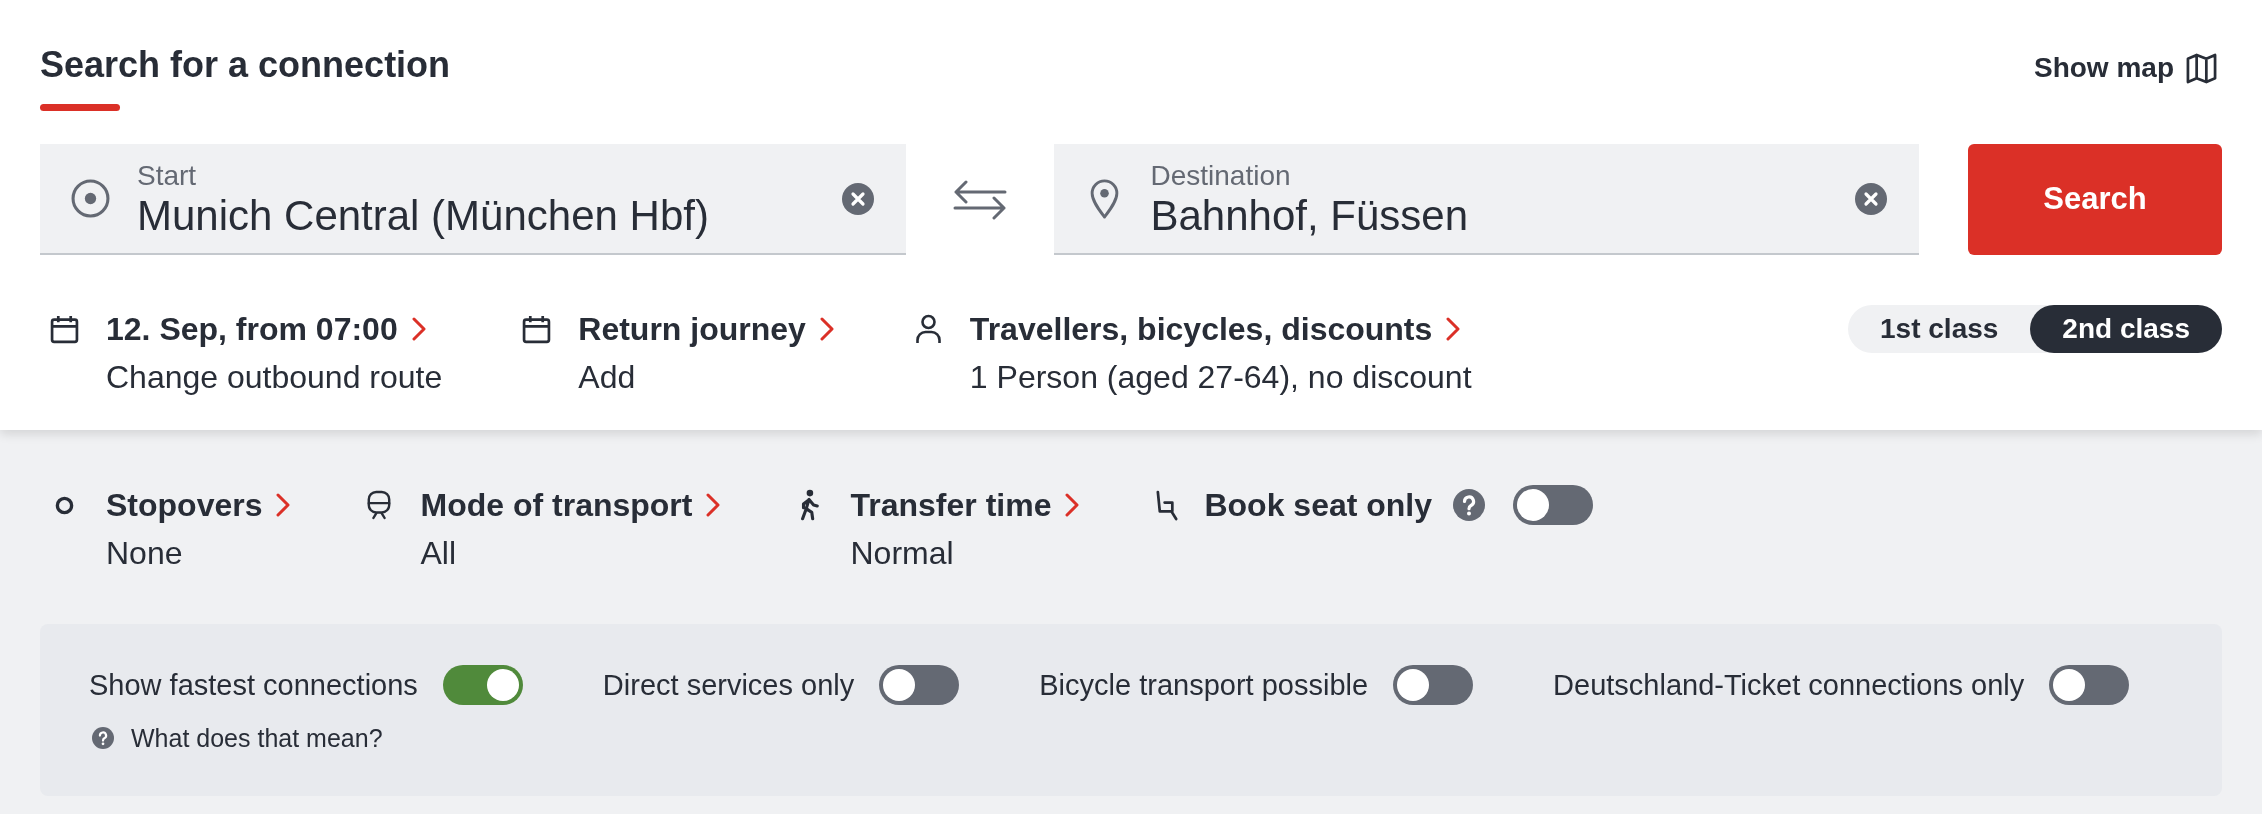 The width and height of the screenshot is (2262, 814). I want to click on return-journey-link: Return journey, so click(706, 329).